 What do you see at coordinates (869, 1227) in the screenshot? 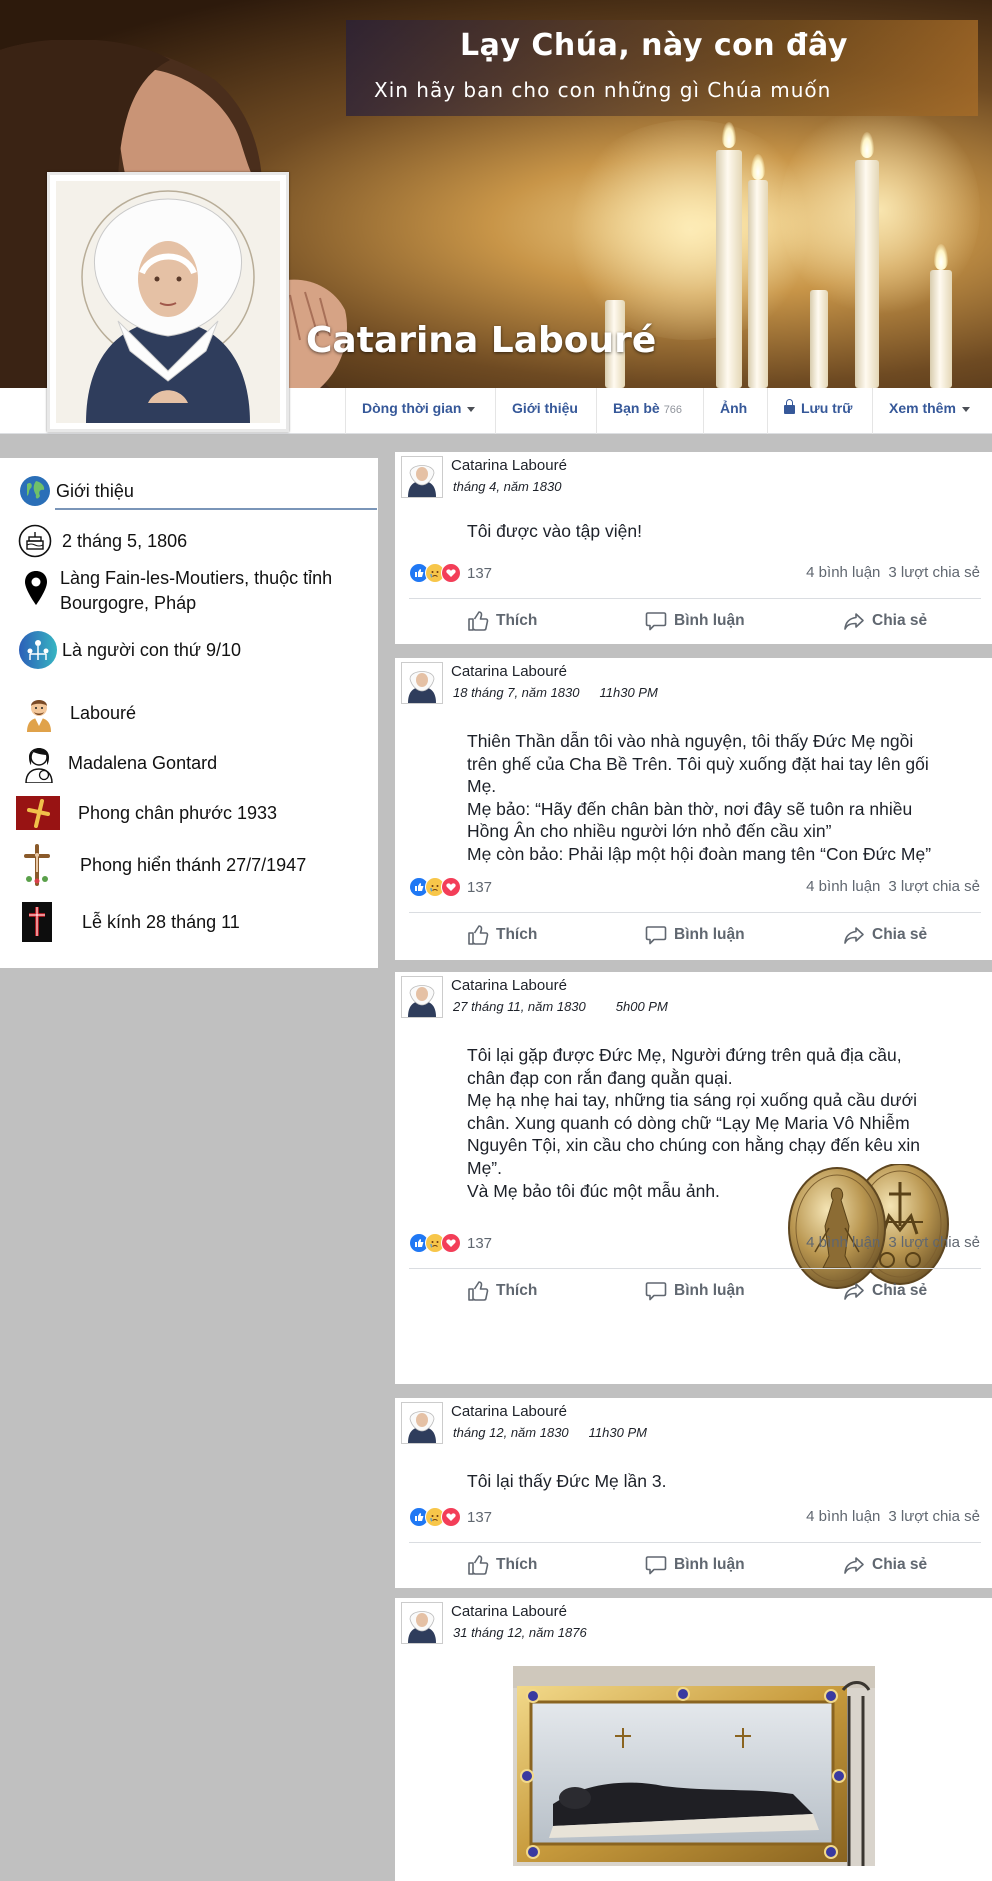
I see `miraculous-medal-image` at bounding box center [869, 1227].